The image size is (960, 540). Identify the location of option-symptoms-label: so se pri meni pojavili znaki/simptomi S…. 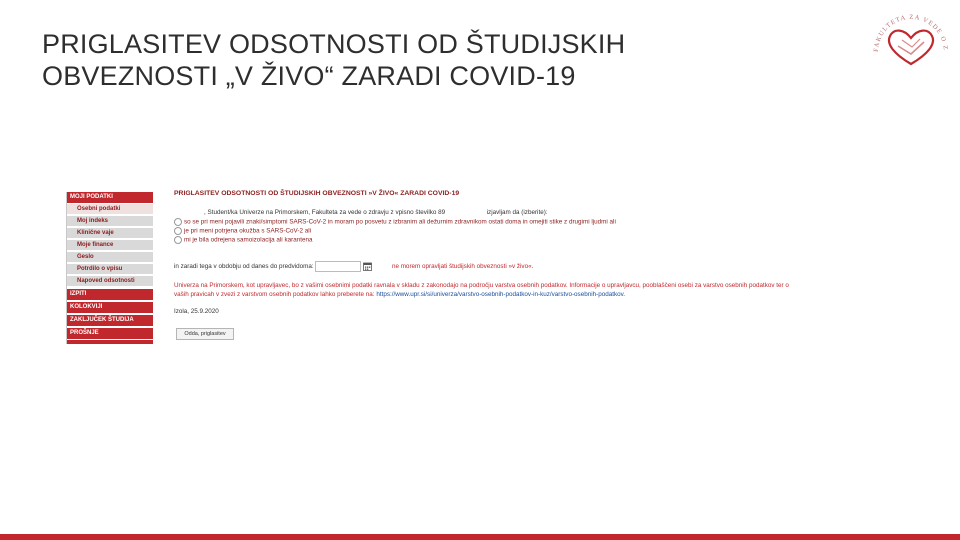
(400, 222).